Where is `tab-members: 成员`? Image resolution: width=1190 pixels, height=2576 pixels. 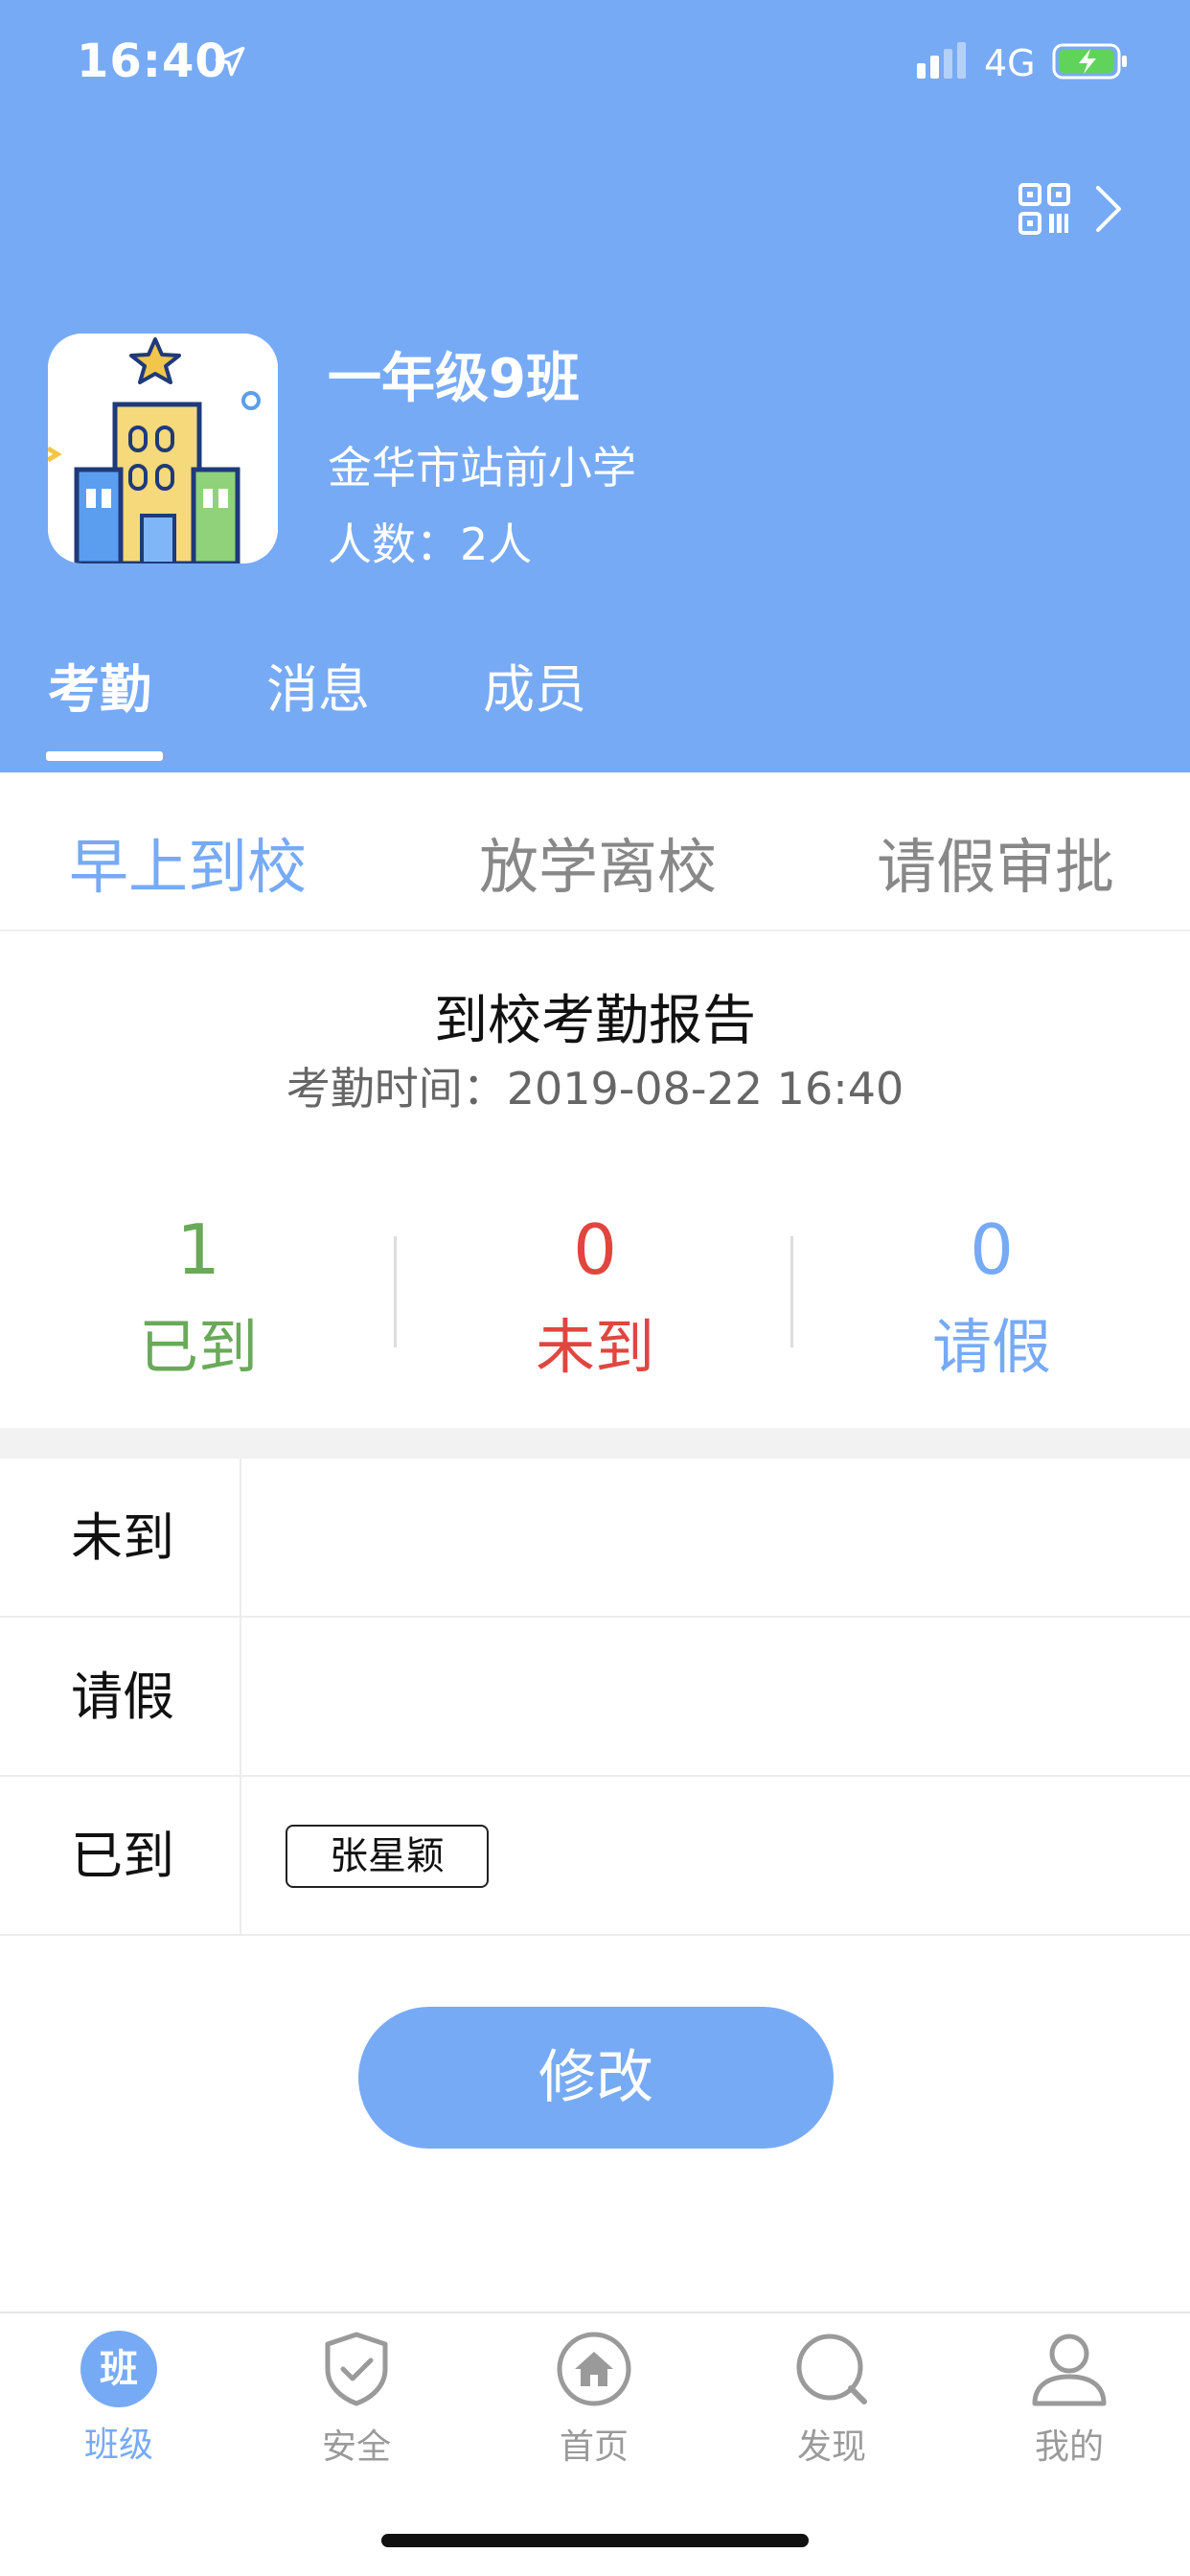
tab-members: 成员 is located at coordinates (534, 704).